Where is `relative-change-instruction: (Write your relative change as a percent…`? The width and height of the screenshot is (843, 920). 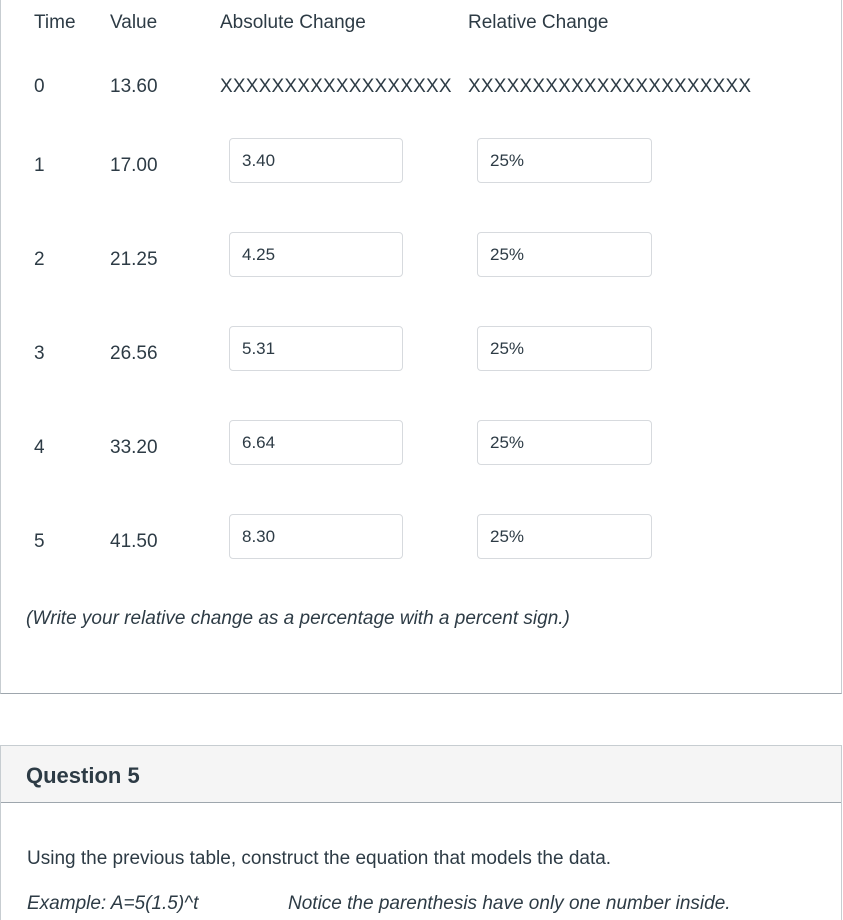
relative-change-instruction: (Write your relative change as a percent… is located at coordinates (298, 618).